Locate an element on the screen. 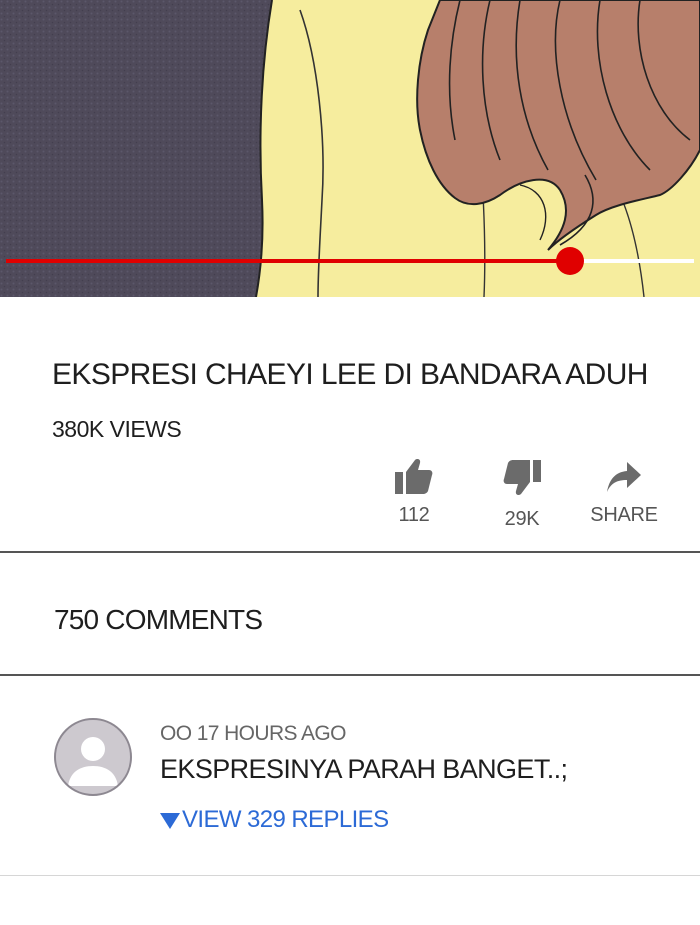 The image size is (700, 925). default-avatar-icon is located at coordinates (93, 757).